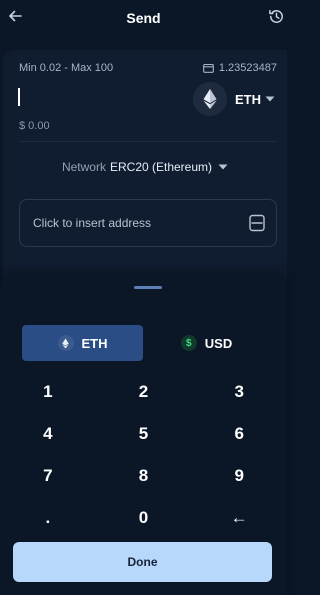  Describe the element at coordinates (247, 68) in the screenshot. I see `balance-value: 1.23523487` at that location.